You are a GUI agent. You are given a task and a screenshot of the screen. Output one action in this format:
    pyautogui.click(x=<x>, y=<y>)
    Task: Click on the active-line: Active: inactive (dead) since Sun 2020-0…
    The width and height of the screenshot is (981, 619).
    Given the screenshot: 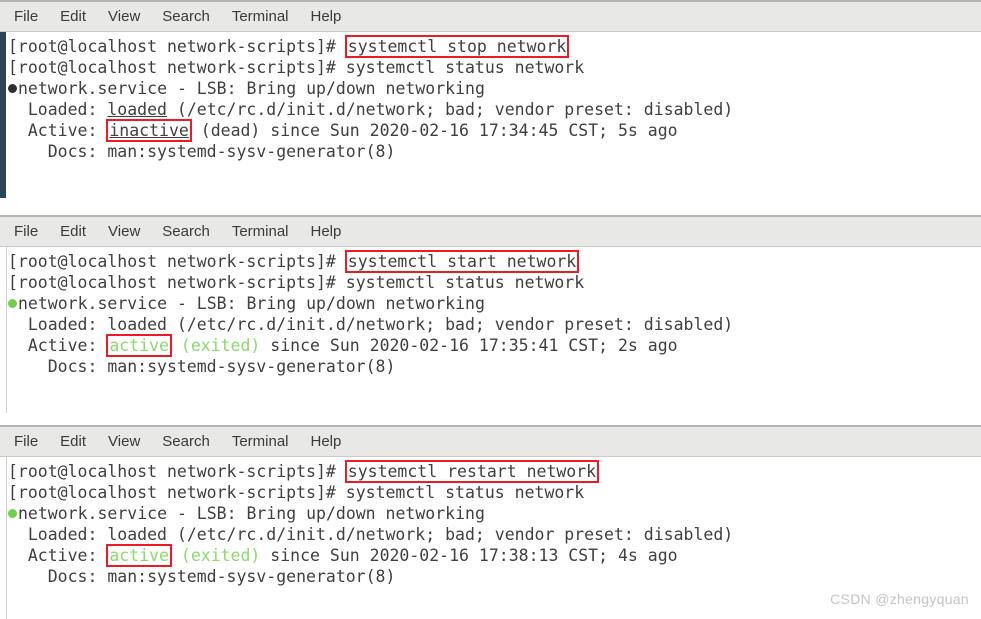 What is the action you would take?
    pyautogui.click(x=494, y=130)
    